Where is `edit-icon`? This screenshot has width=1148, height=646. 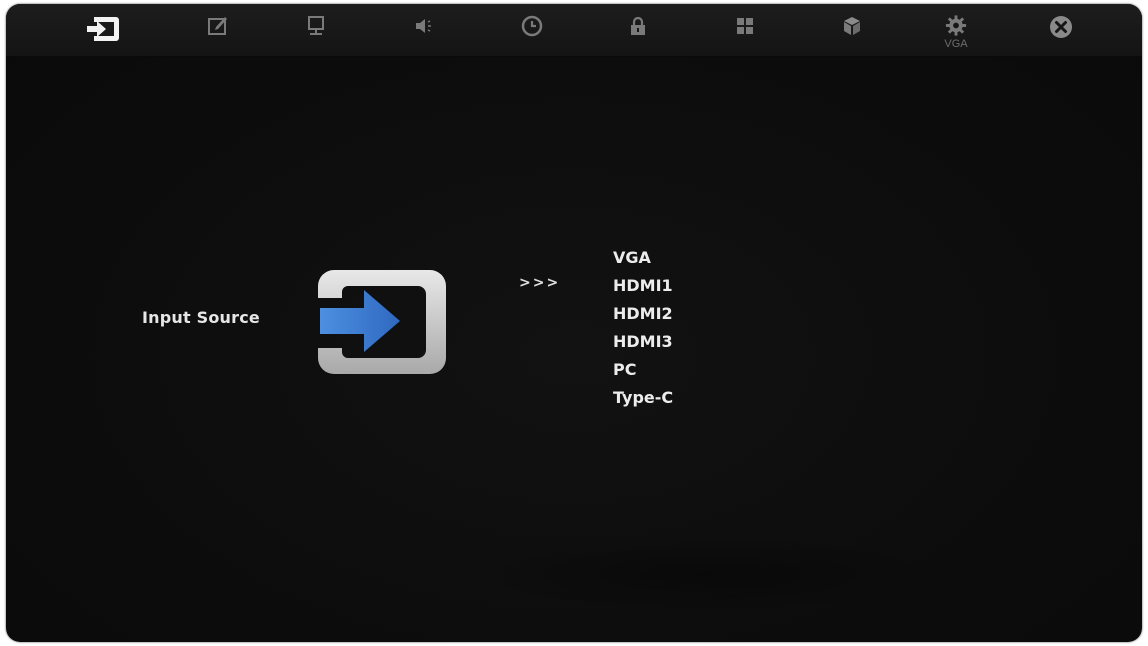 edit-icon is located at coordinates (217, 26).